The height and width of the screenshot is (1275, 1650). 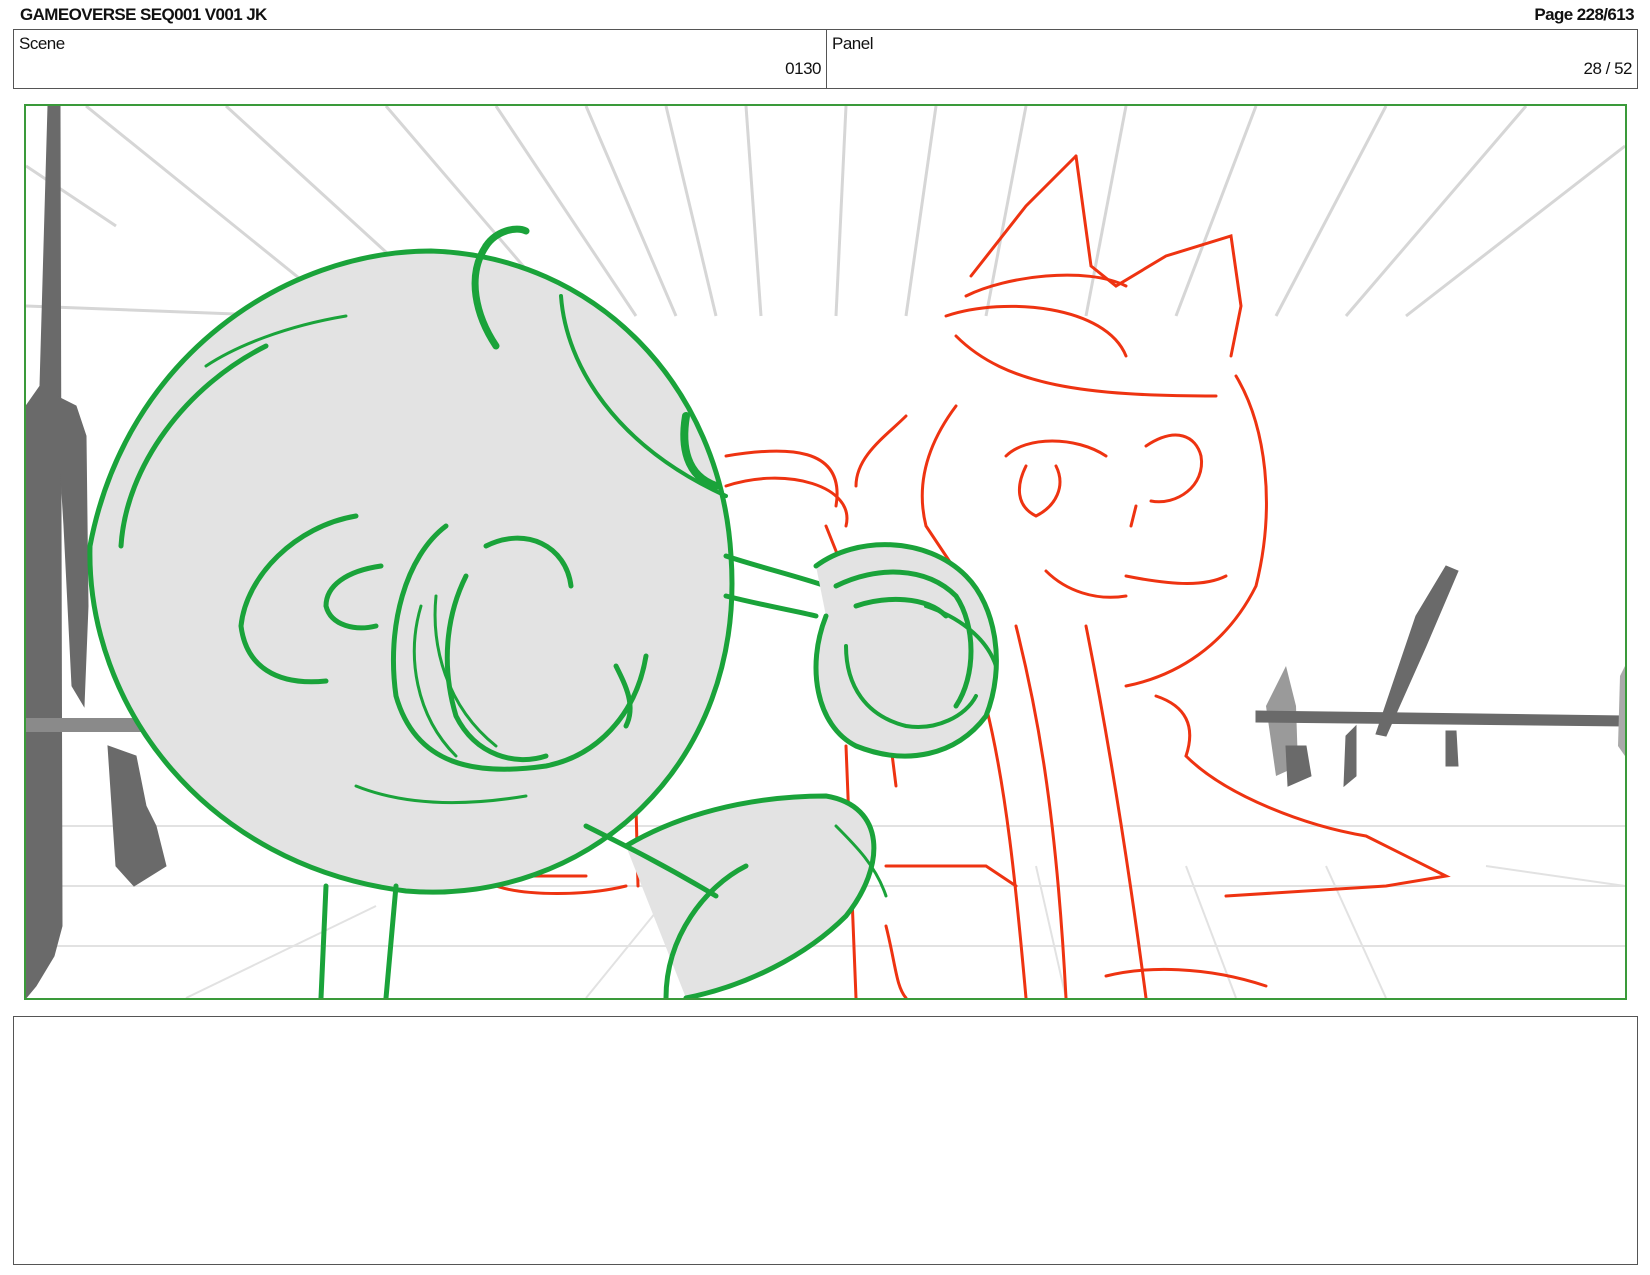 I want to click on page-number: Page 228/613, so click(x=1584, y=14).